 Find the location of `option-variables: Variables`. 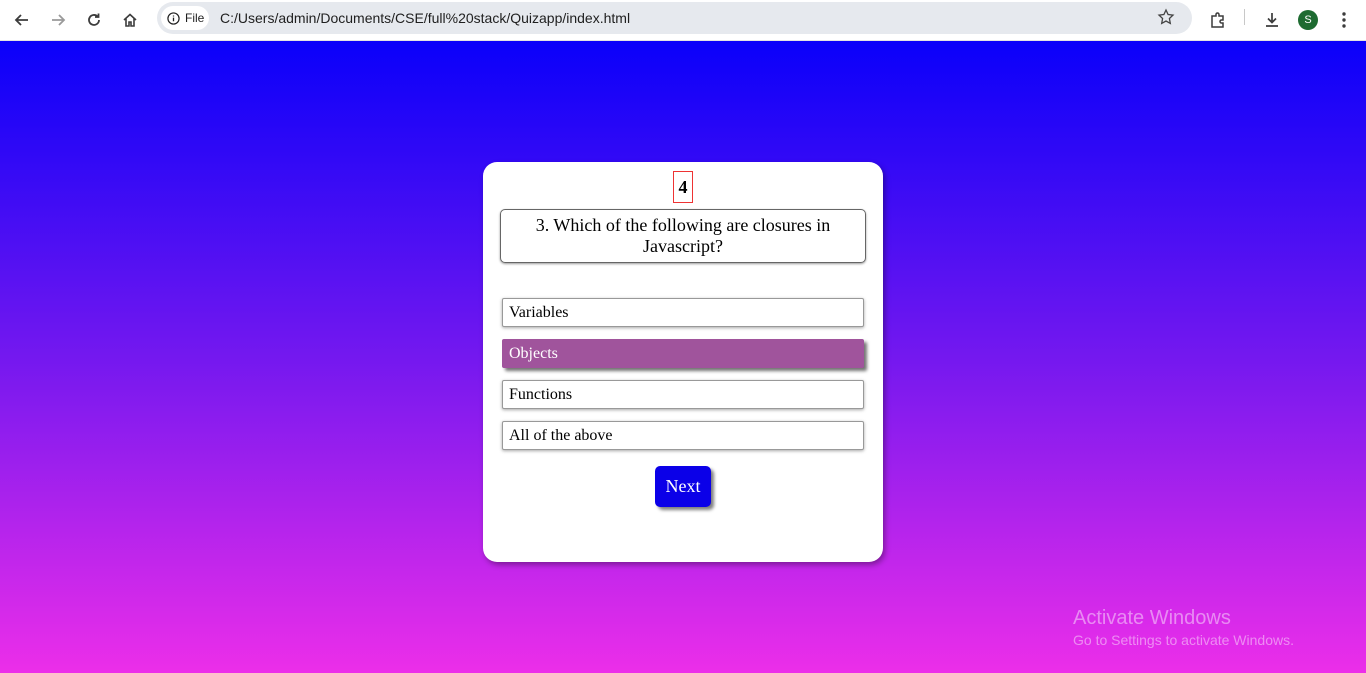

option-variables: Variables is located at coordinates (683, 312).